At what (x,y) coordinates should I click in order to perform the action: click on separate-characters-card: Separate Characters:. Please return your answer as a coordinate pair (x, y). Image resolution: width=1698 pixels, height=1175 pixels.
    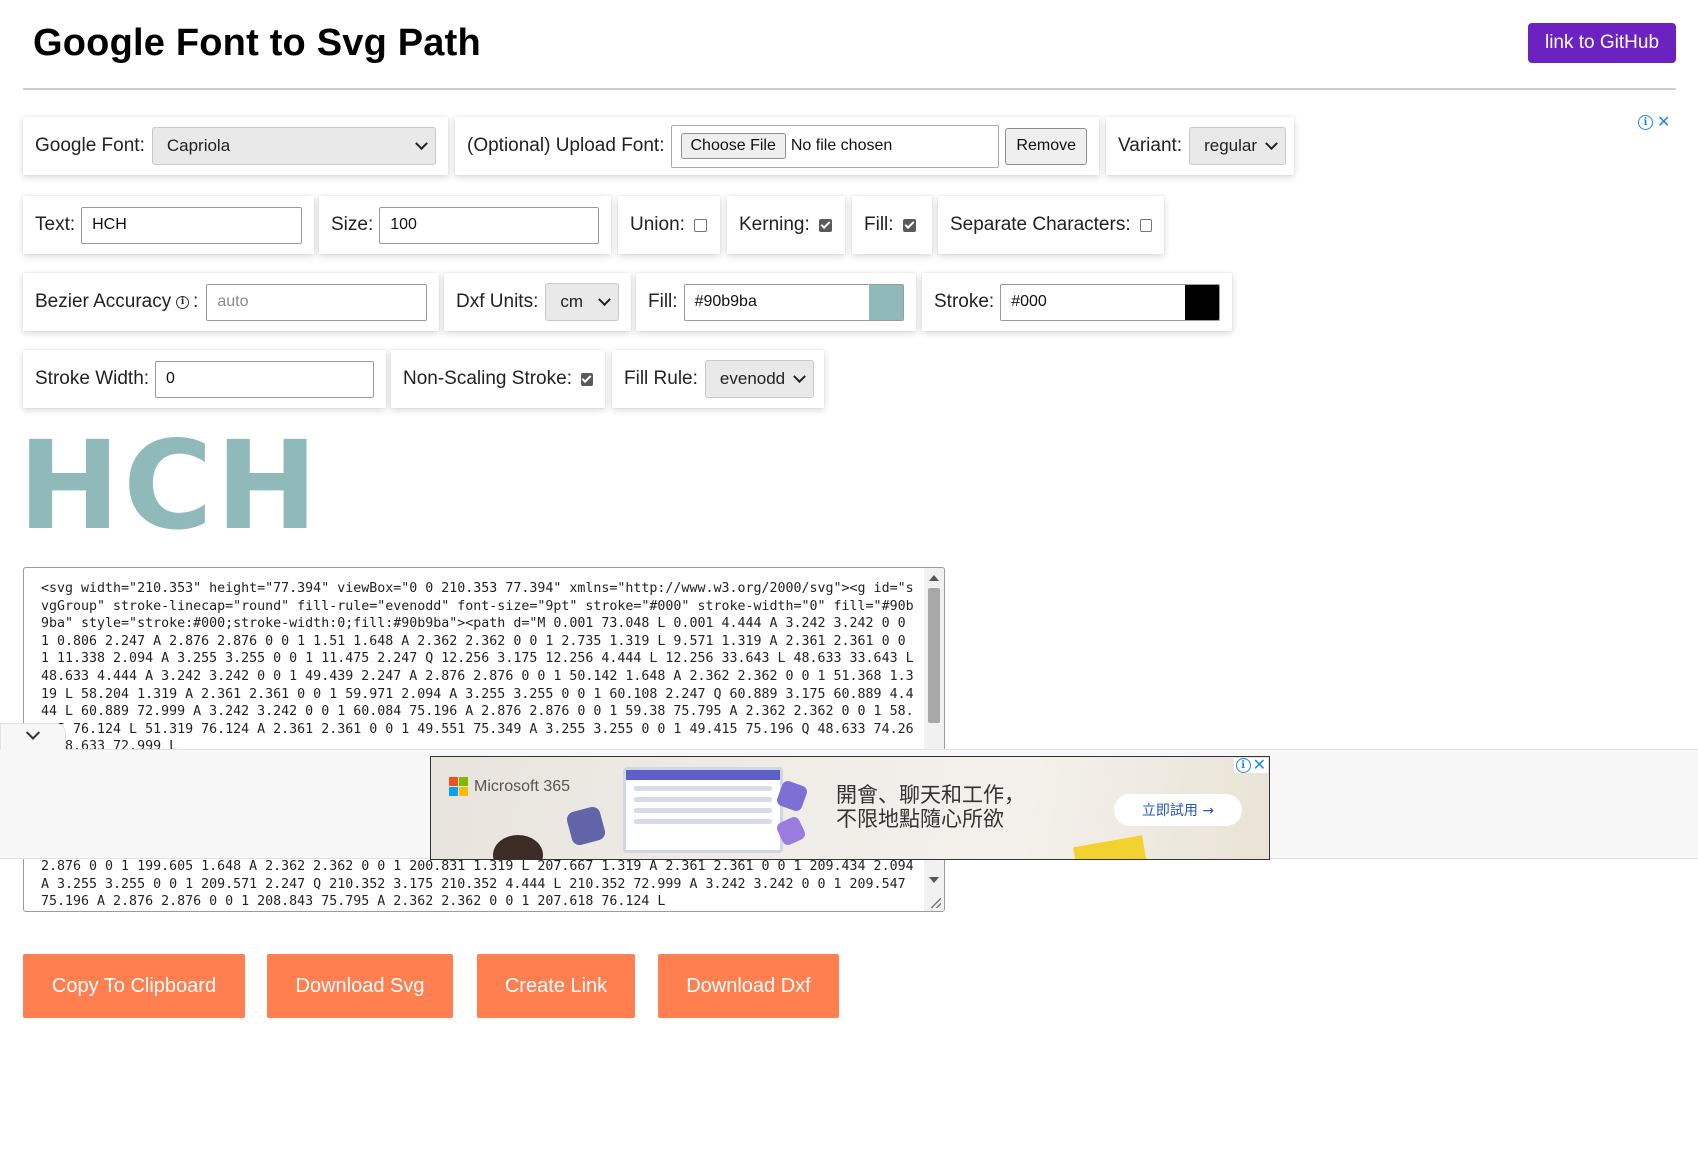
    Looking at the image, I should click on (1051, 225).